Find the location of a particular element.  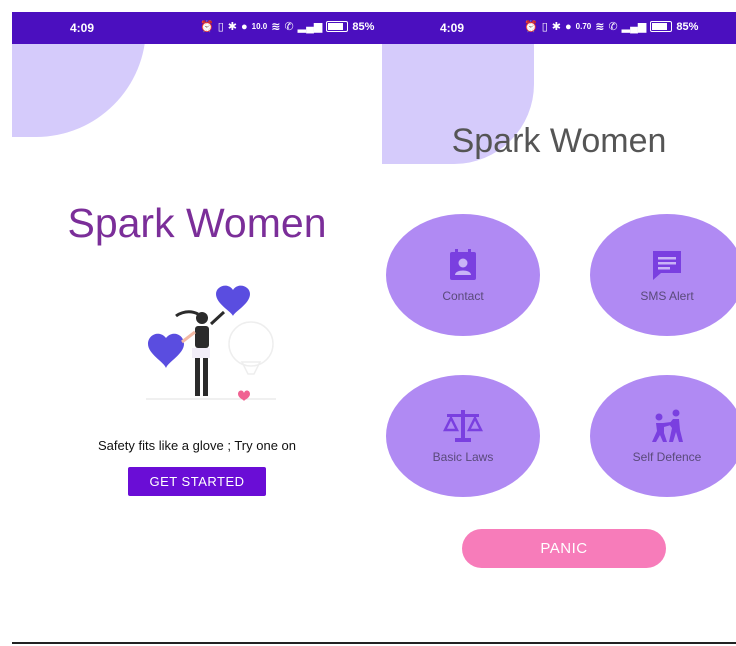

scales-icon is located at coordinates (463, 426).